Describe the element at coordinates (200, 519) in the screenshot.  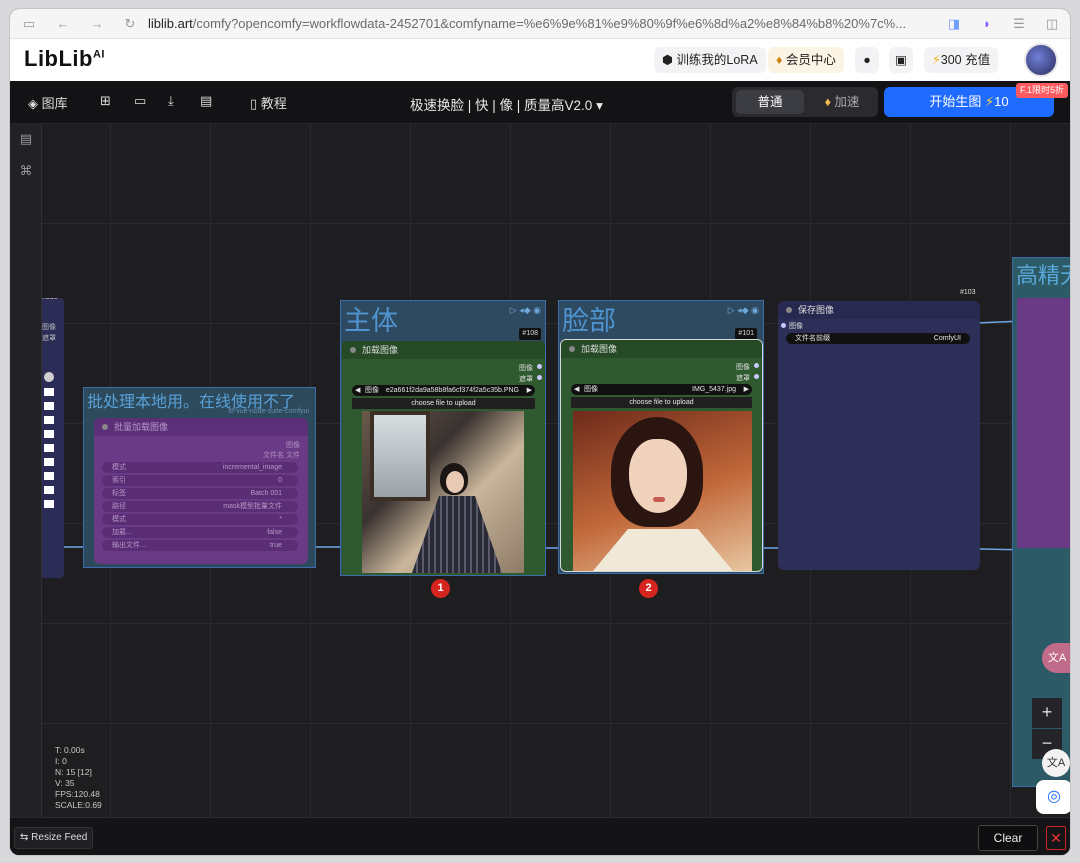
I see `batch-widget-row: 模式 *` at that location.